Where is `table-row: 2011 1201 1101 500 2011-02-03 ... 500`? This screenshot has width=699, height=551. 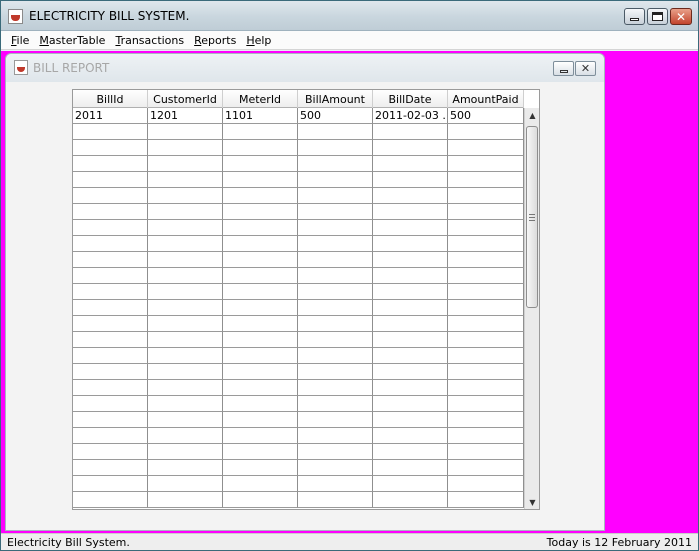 table-row: 2011 1201 1101 500 2011-02-03 ... 500 is located at coordinates (298, 116).